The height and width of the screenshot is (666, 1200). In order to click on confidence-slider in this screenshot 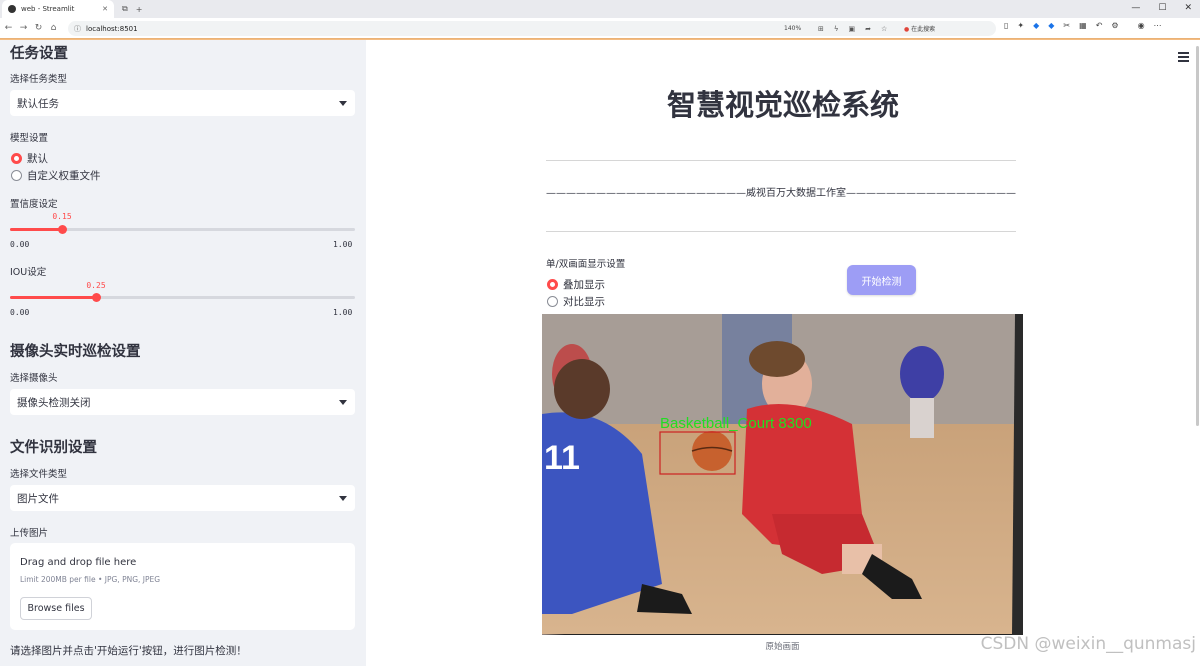, I will do `click(182, 229)`.